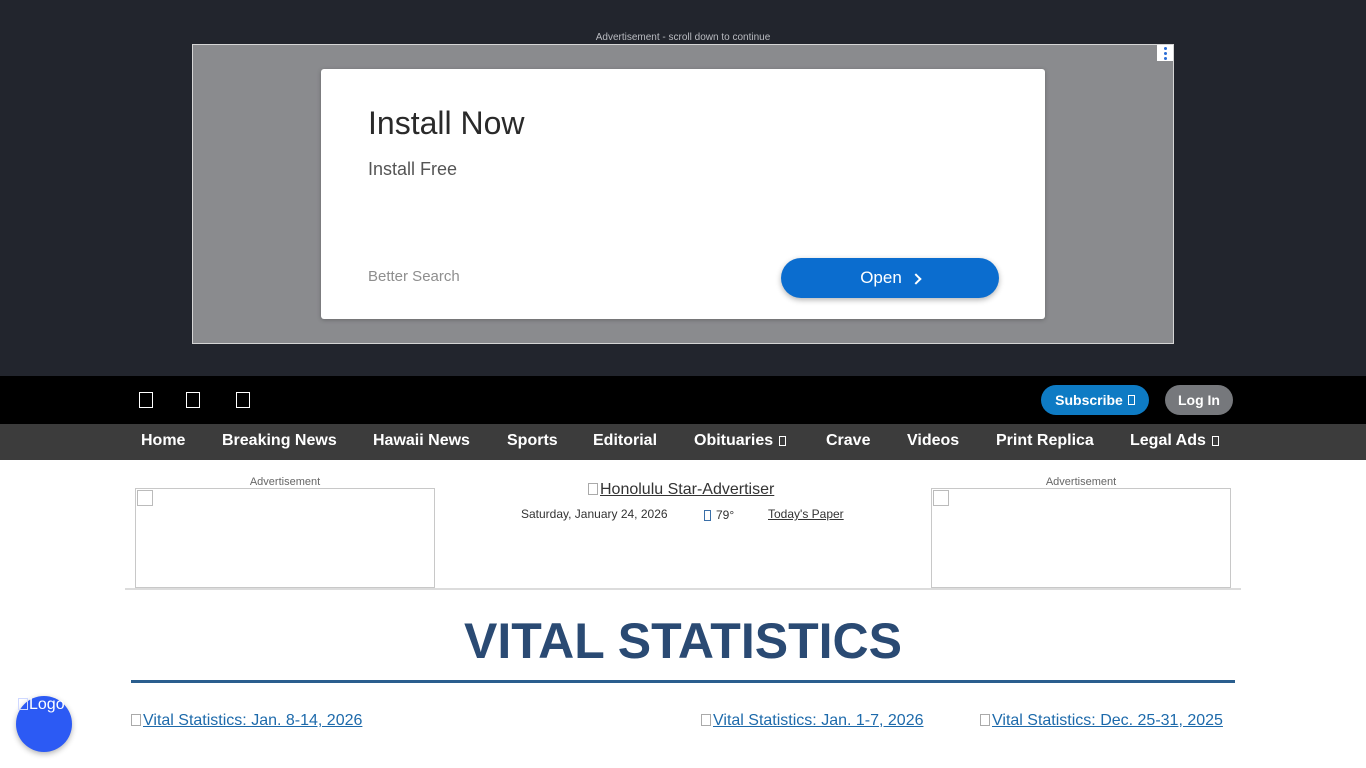 This screenshot has width=1366, height=768. Describe the element at coordinates (285, 538) in the screenshot. I see `ad-left-box` at that location.